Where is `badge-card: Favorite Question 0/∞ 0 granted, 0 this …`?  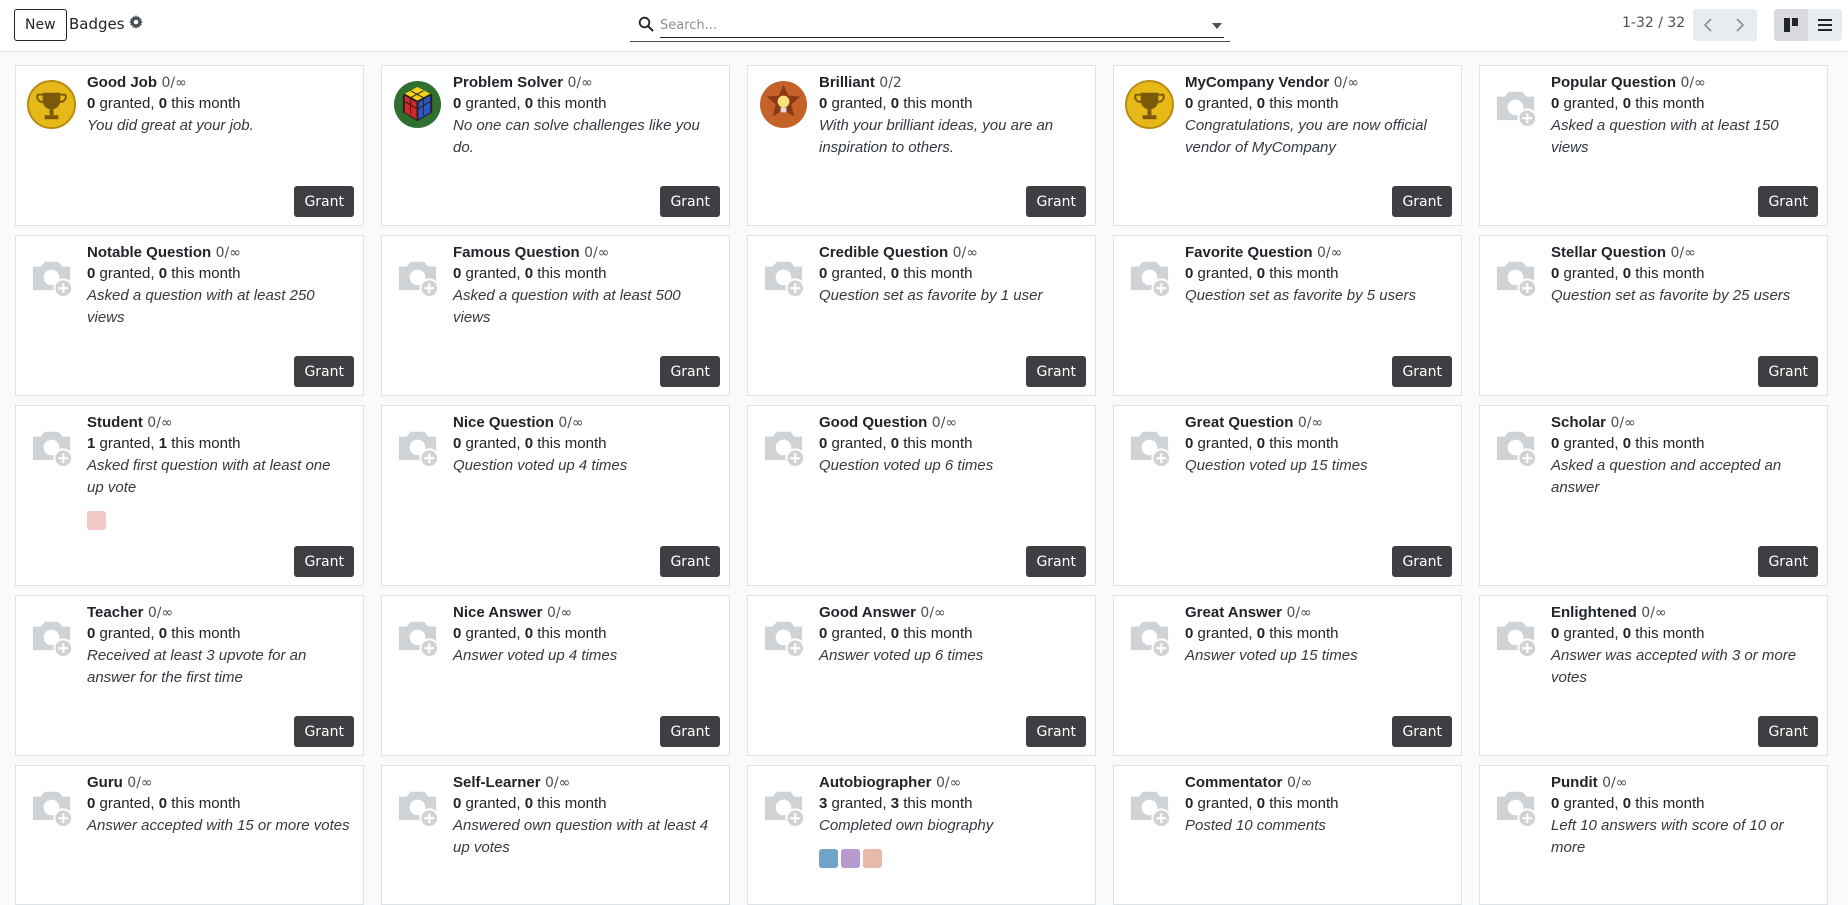 badge-card: Favorite Question 0/∞ 0 granted, 0 this … is located at coordinates (1287, 315).